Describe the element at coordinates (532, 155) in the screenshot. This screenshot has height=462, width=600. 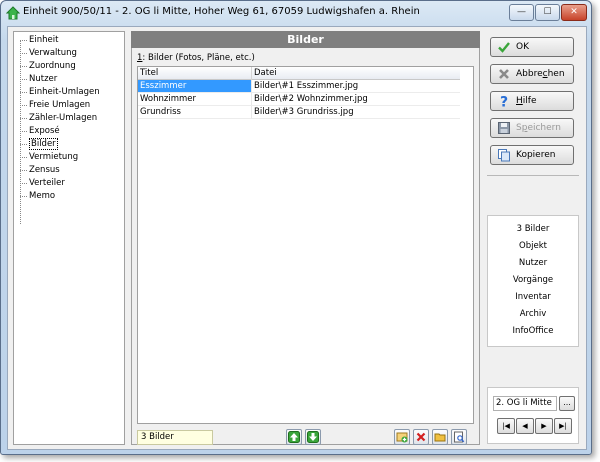
I see `copy-button: Kopieren` at that location.